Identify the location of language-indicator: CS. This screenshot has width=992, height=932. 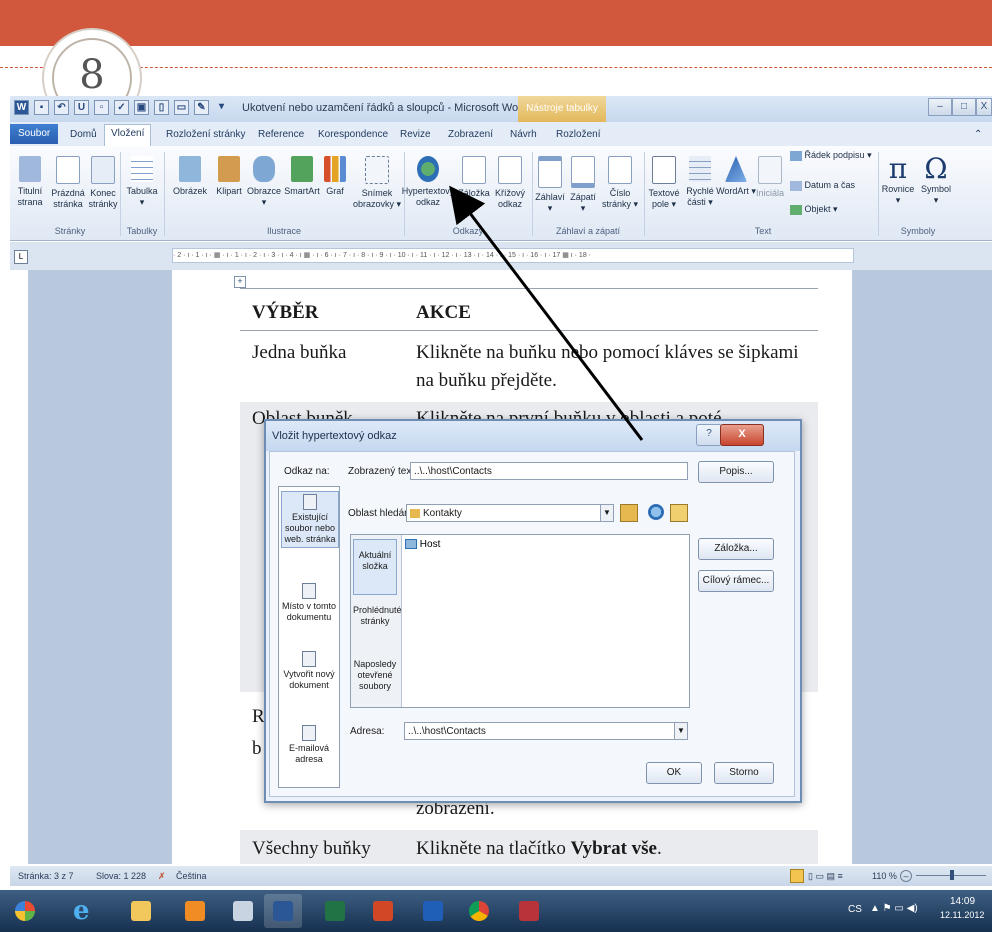
(855, 909).